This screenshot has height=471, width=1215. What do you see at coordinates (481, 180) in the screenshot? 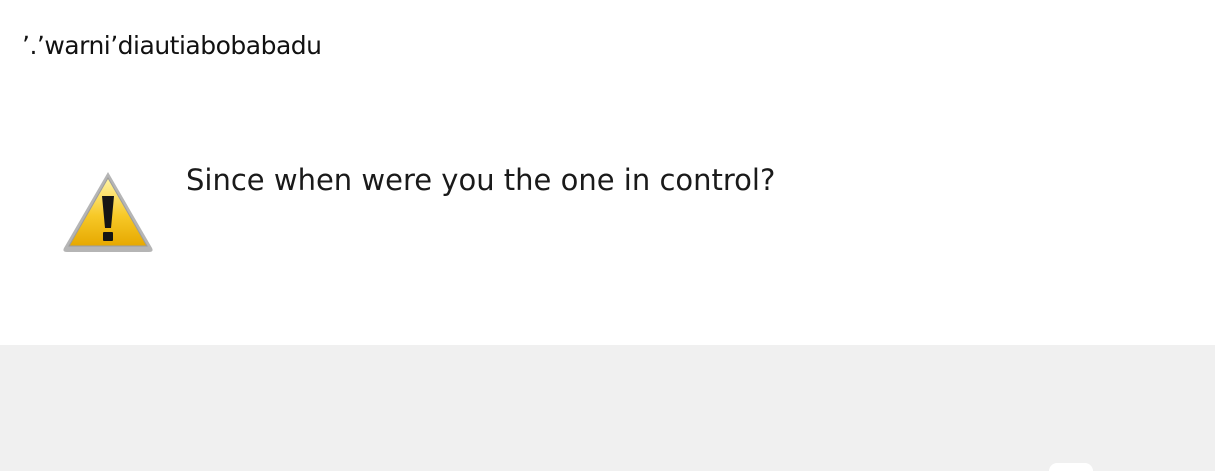
I see `dialog-message: Since when were you the one in control?` at bounding box center [481, 180].